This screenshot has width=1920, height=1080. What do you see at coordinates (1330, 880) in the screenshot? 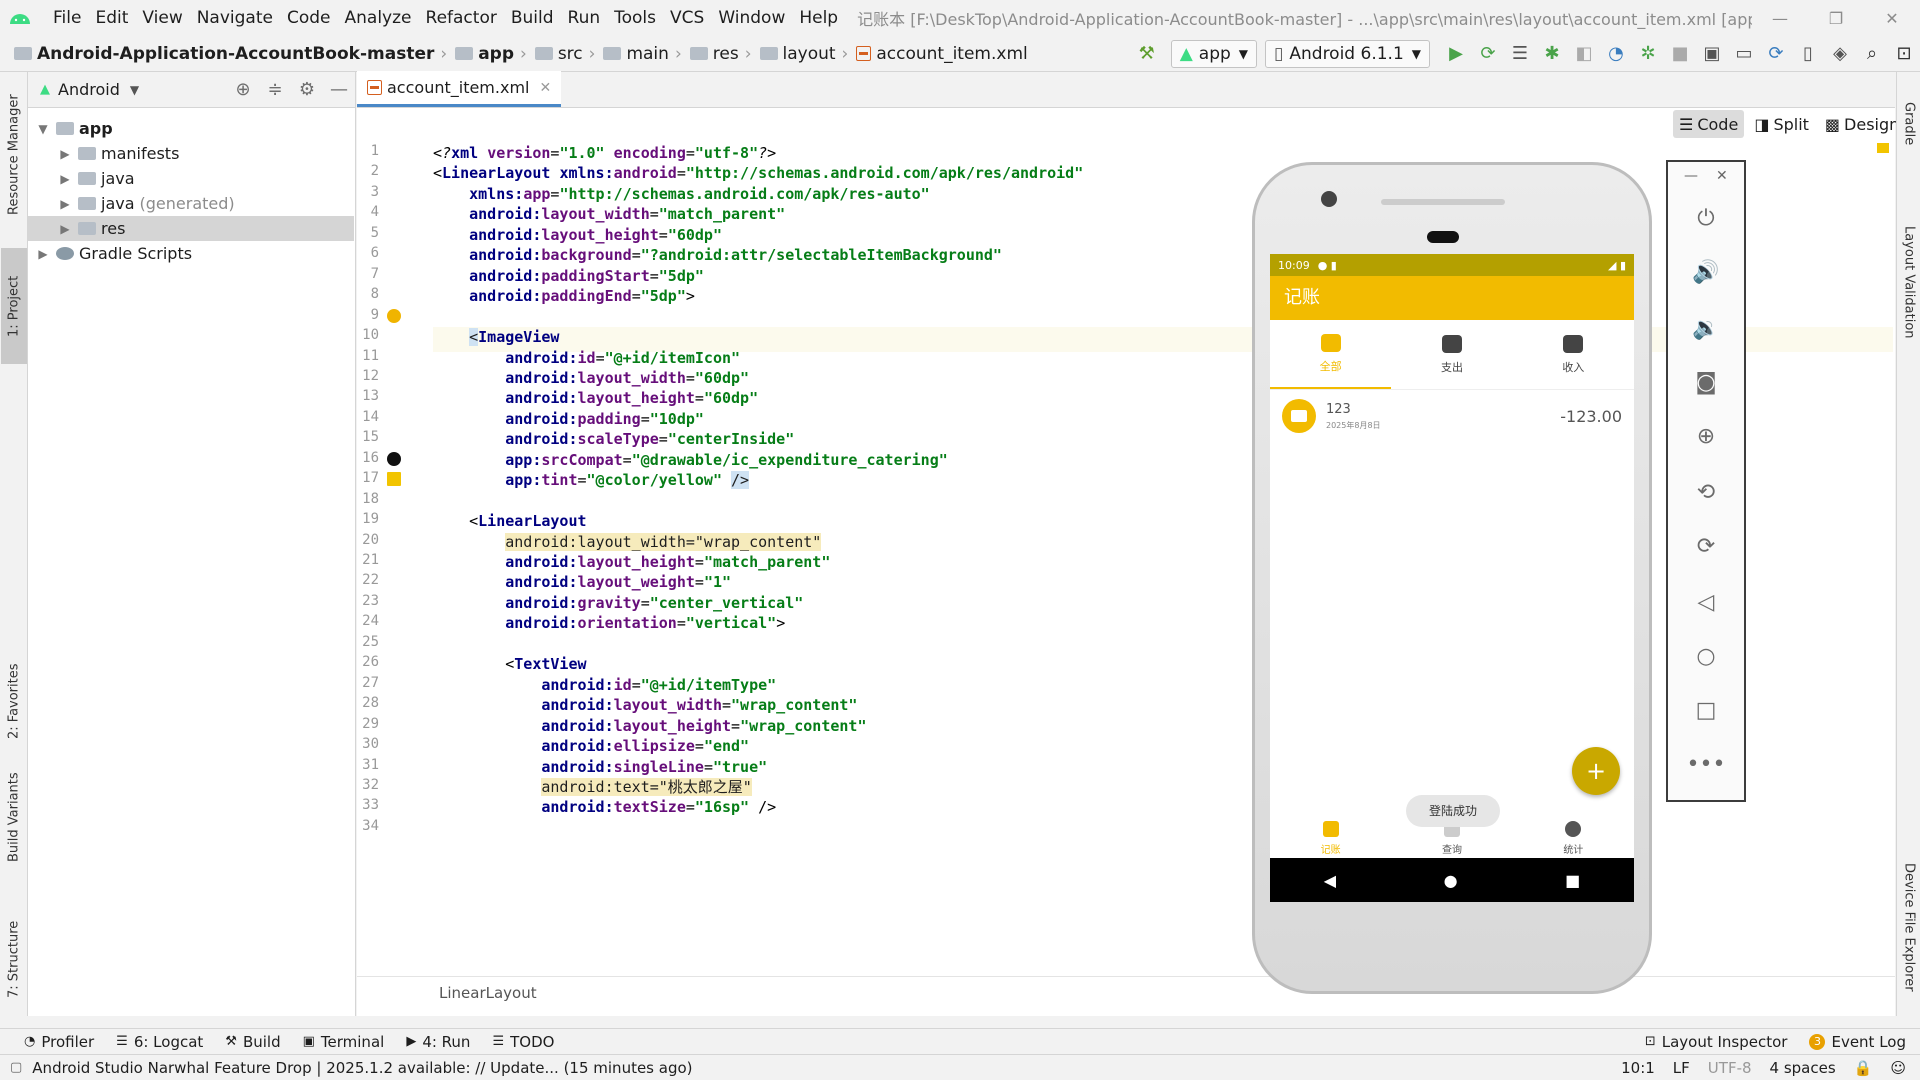
I see `back-nav-icon: ◀` at bounding box center [1330, 880].